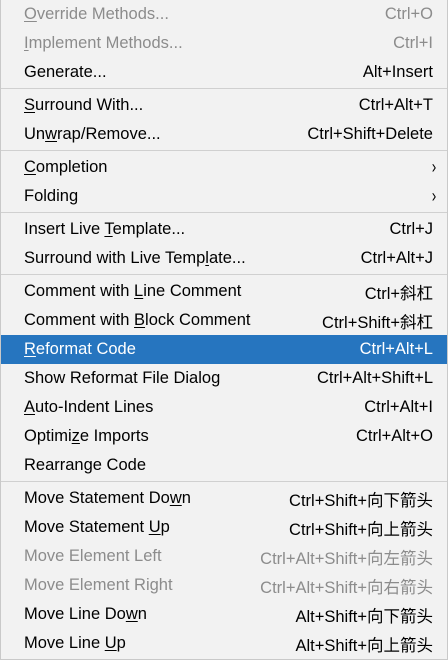 The height and width of the screenshot is (660, 448). What do you see at coordinates (30, 14) in the screenshot?
I see `mnemonic-letter: O` at bounding box center [30, 14].